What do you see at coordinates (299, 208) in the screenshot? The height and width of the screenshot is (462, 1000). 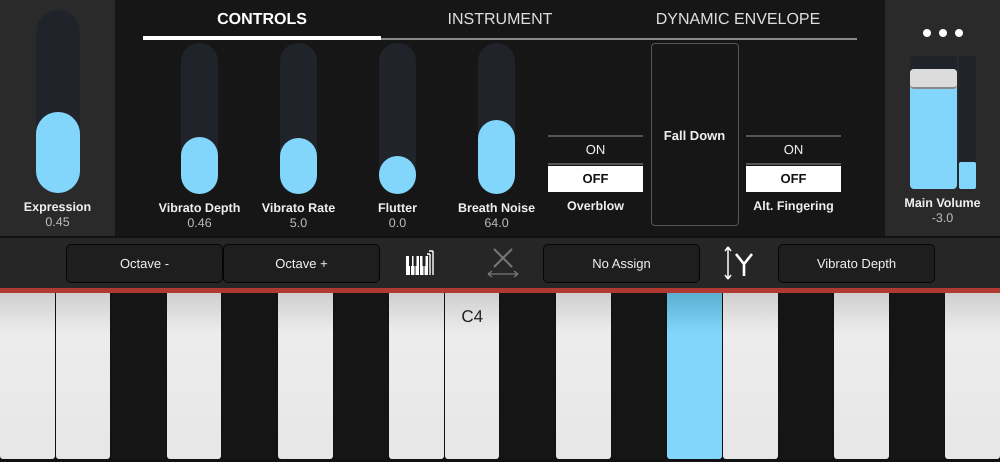 I see `control-label: Vibrato Rate` at bounding box center [299, 208].